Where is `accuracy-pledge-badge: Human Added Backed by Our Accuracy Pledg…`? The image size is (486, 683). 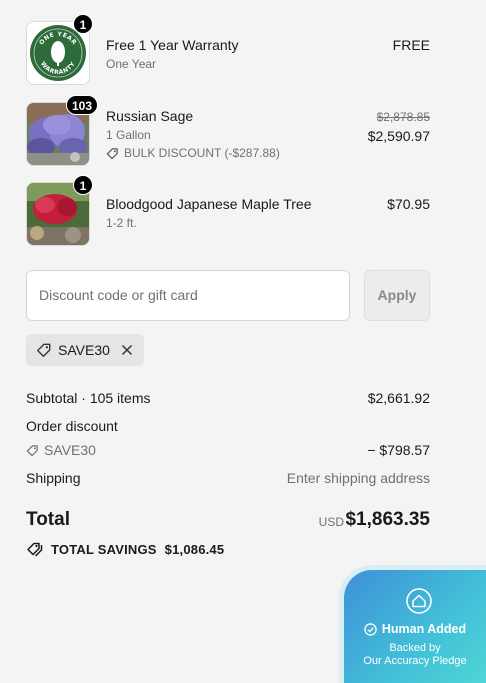
accuracy-pledge-badge: Human Added Backed by Our Accuracy Pledg… is located at coordinates (415, 626).